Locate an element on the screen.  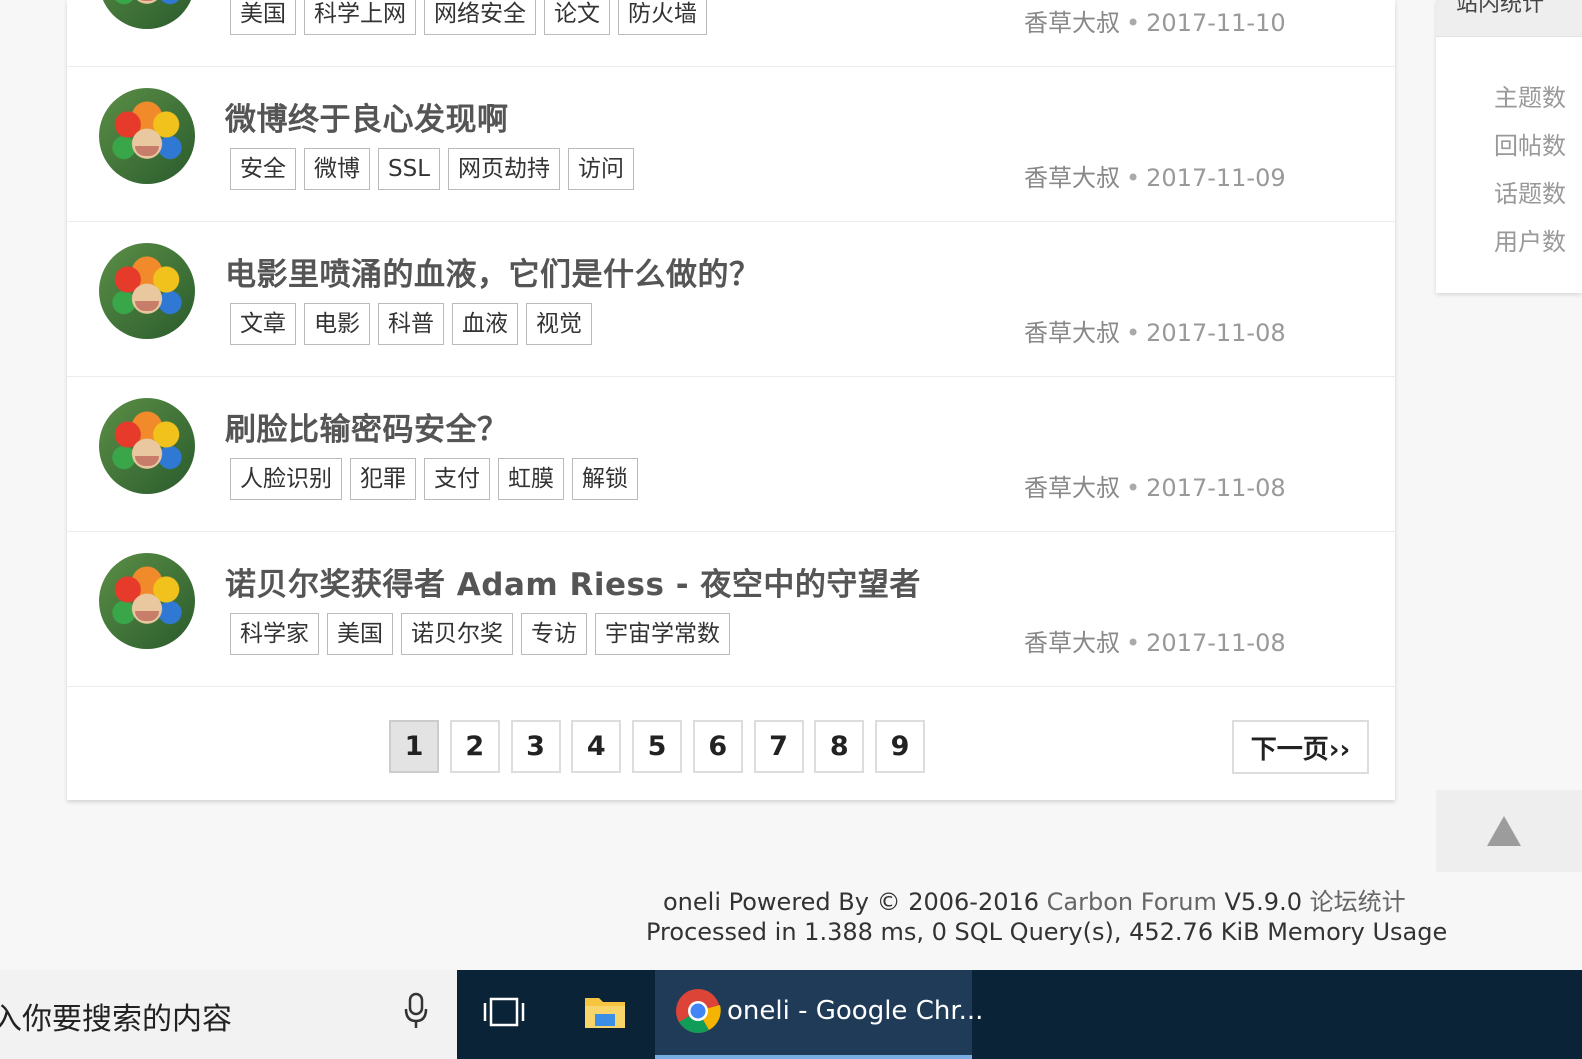
pagination: 123456789 下一页›› is located at coordinates (731, 744).